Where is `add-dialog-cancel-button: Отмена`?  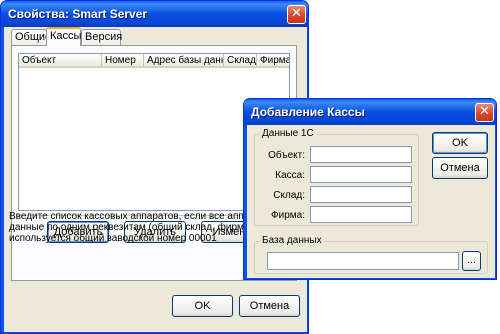 add-dialog-cancel-button: Отмена is located at coordinates (460, 168).